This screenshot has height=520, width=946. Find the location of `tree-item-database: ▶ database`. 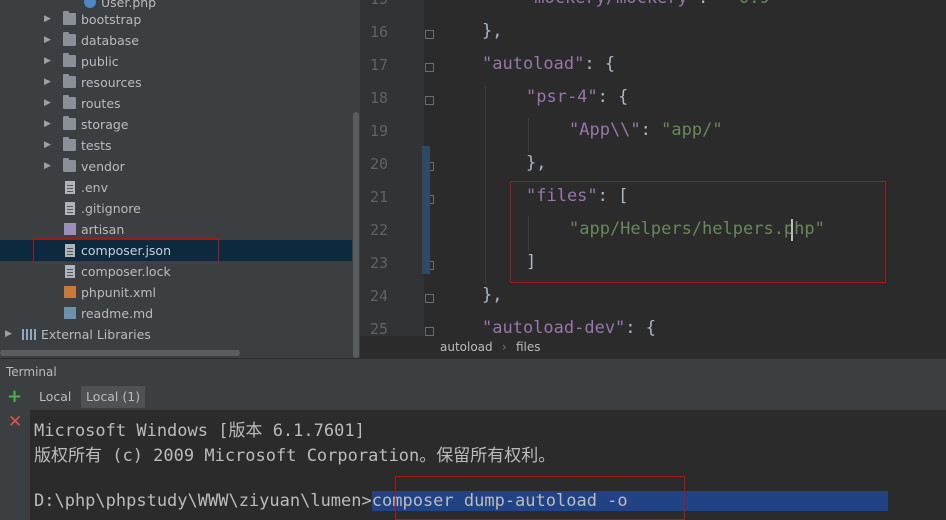

tree-item-database: ▶ database is located at coordinates (176, 40).